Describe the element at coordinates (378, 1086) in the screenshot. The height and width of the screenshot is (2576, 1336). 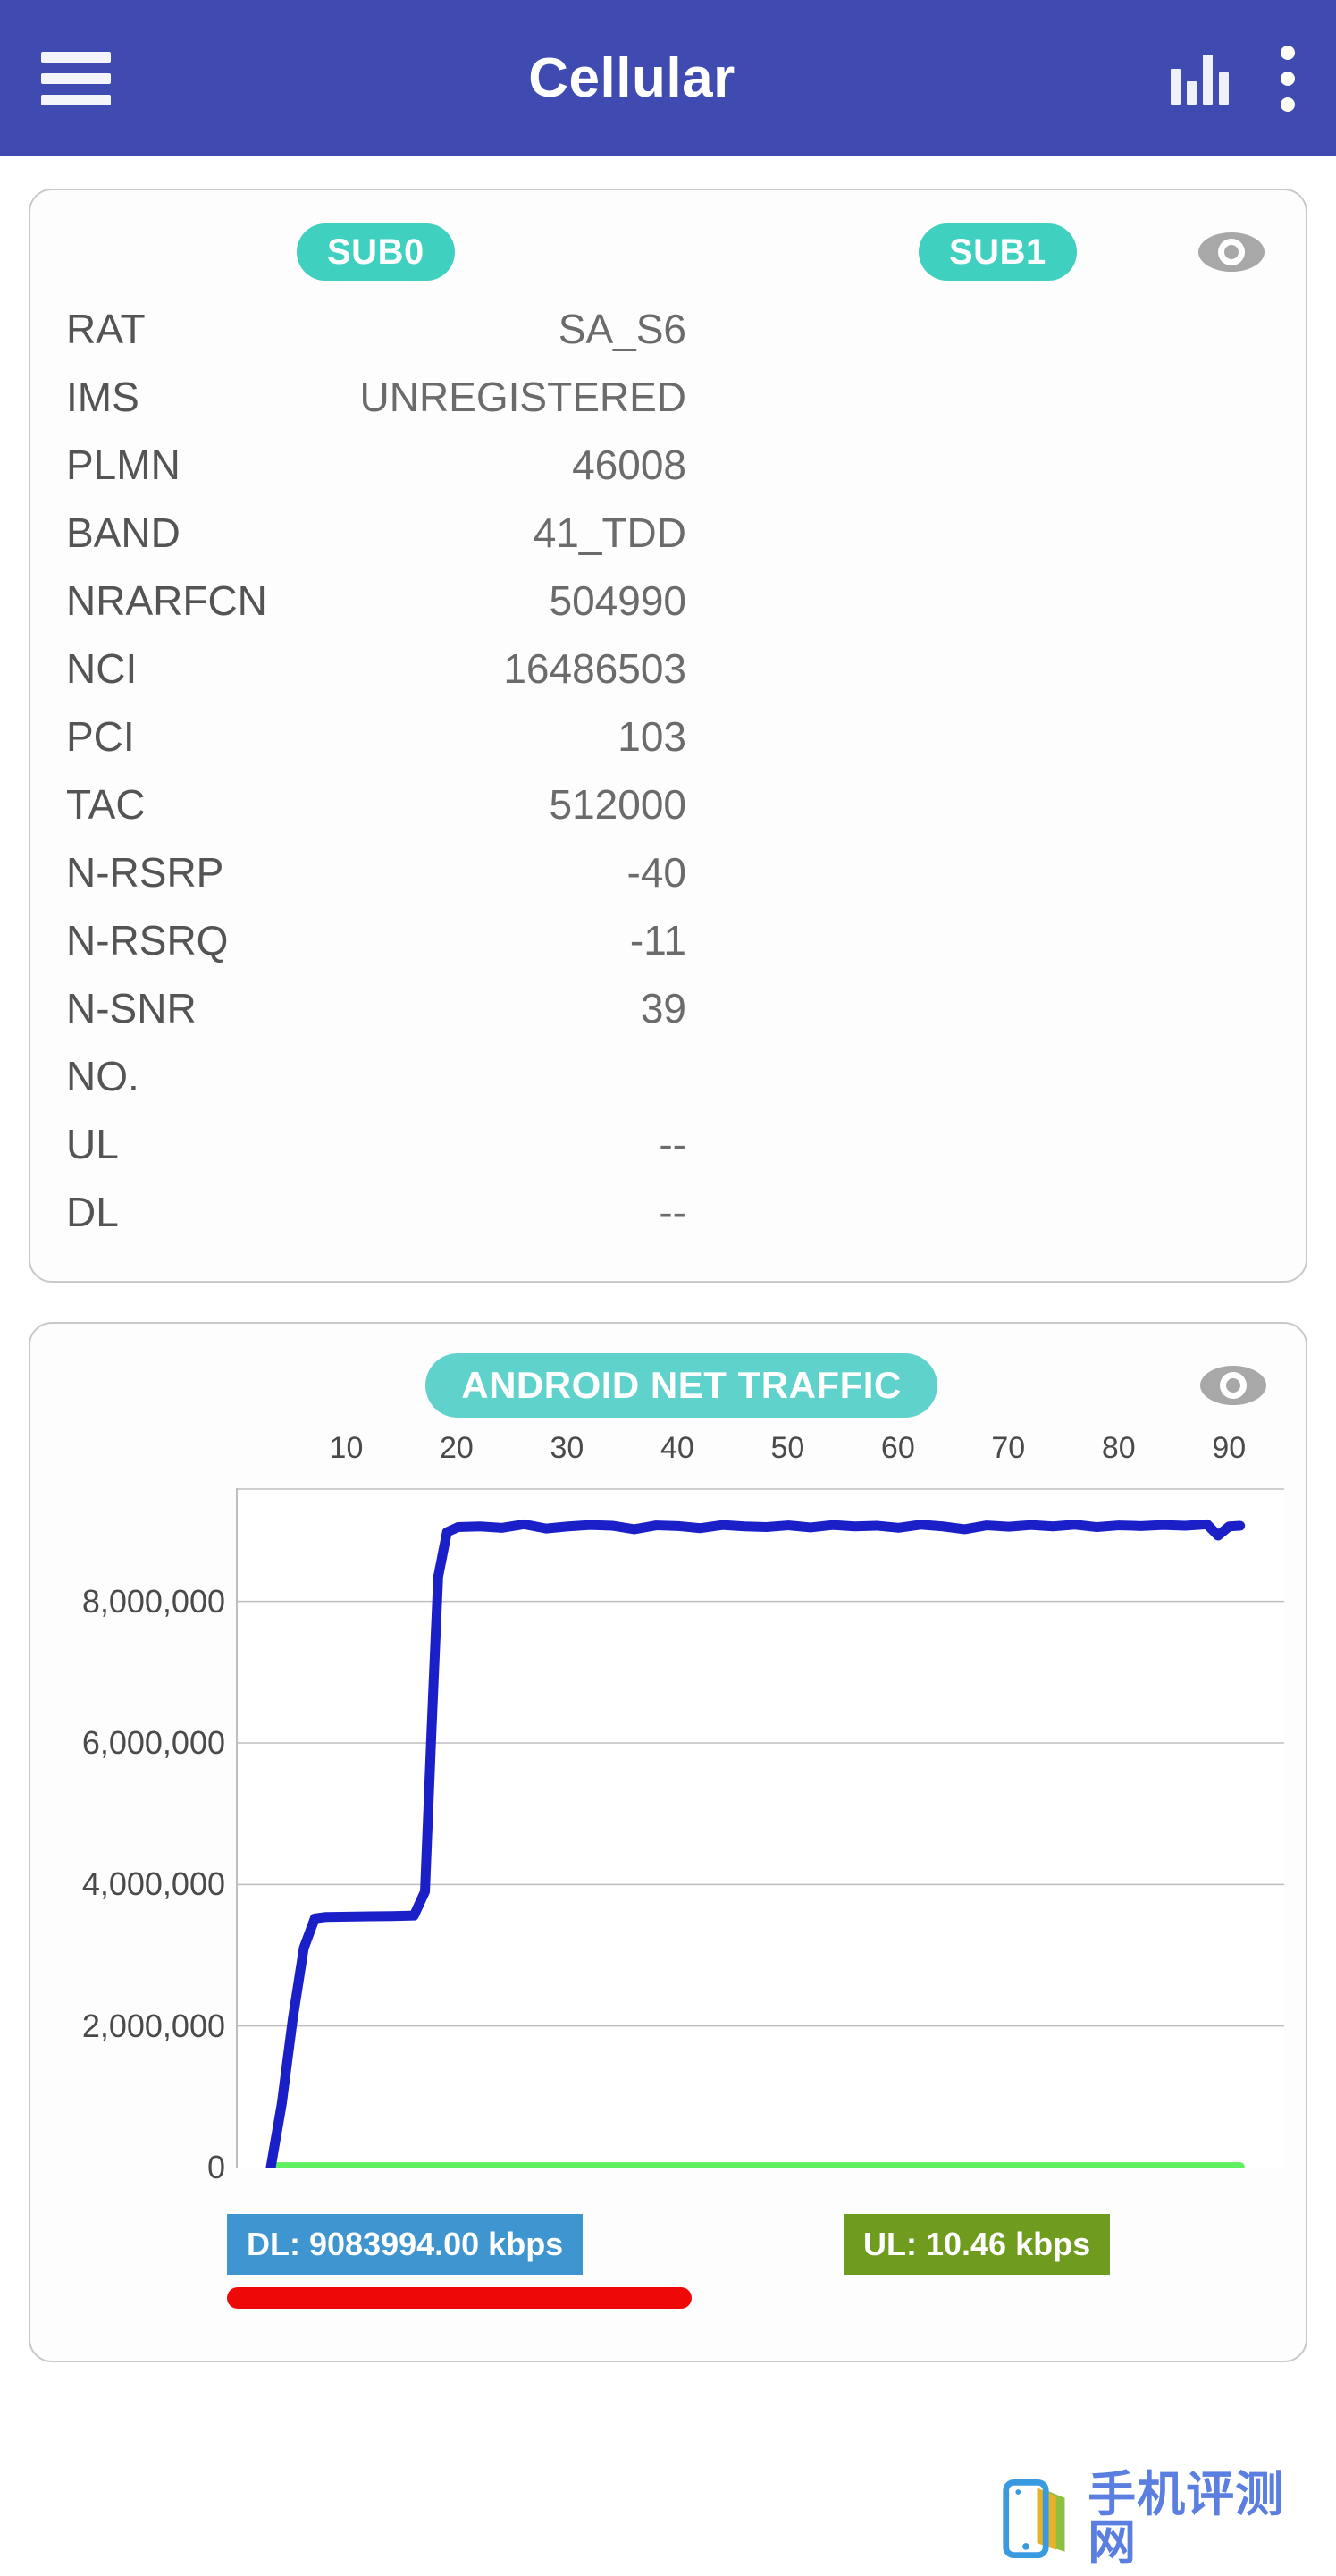
I see `table-row: NO.` at that location.